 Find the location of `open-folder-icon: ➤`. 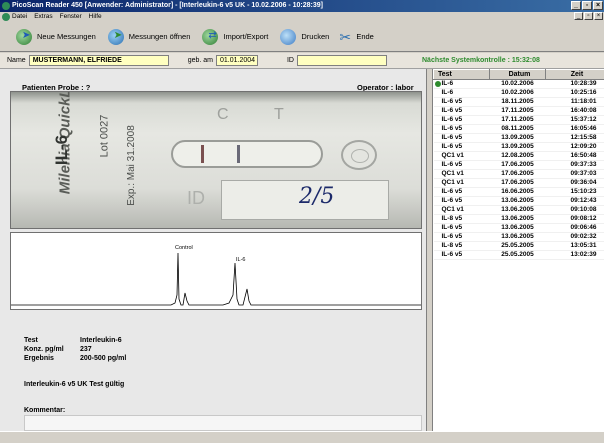

open-folder-icon: ➤ is located at coordinates (116, 37).